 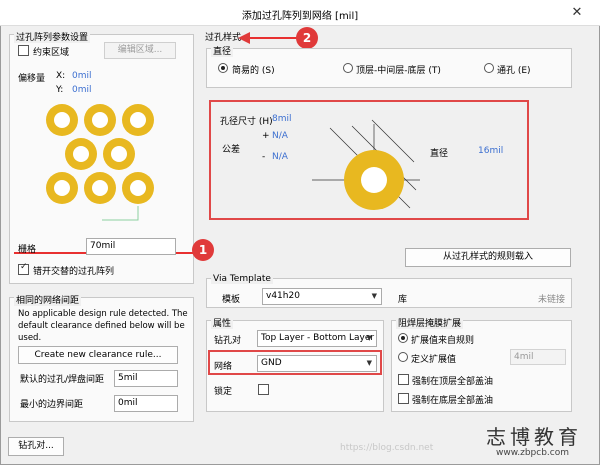 I want to click on marker-1: 1, so click(x=203, y=250).